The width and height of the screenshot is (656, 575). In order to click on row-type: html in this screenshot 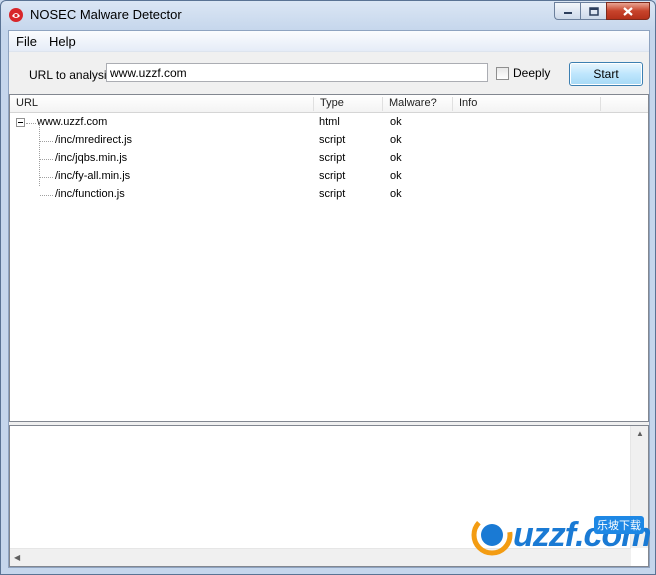, I will do `click(329, 122)`.